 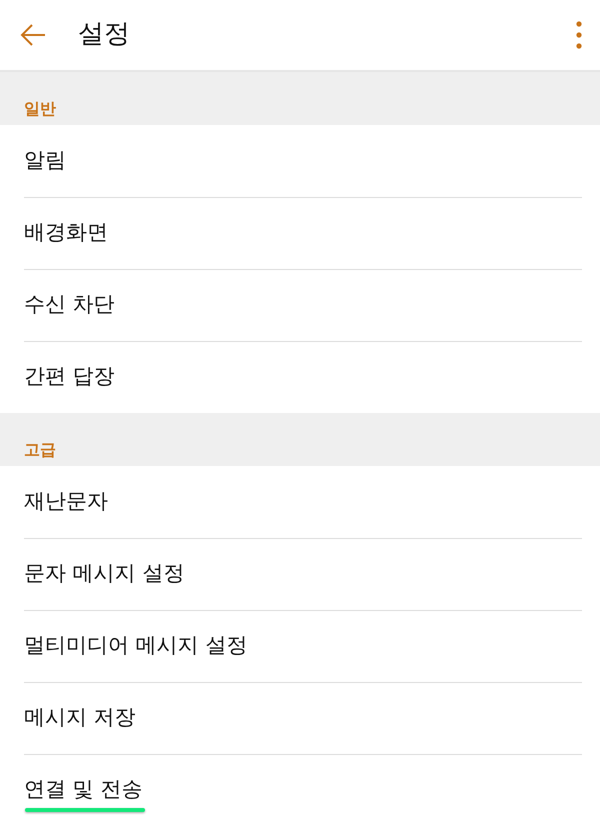 What do you see at coordinates (300, 718) in the screenshot?
I see `settings-item: 메시지 저장` at bounding box center [300, 718].